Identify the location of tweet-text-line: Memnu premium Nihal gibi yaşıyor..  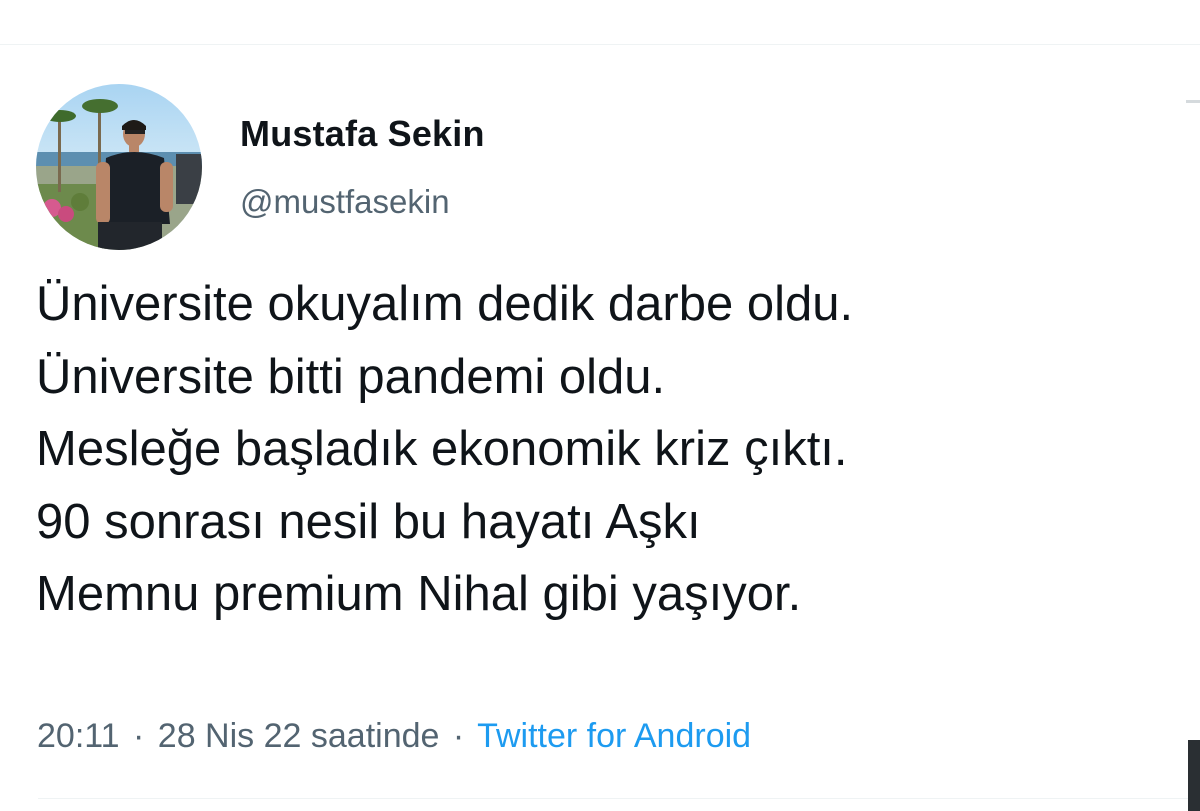
(419, 594).